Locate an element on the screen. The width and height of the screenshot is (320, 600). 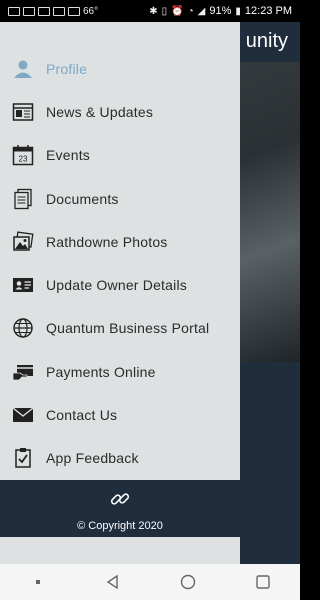
copyright-text: © Copyright 2020 is located at coordinates (120, 526).